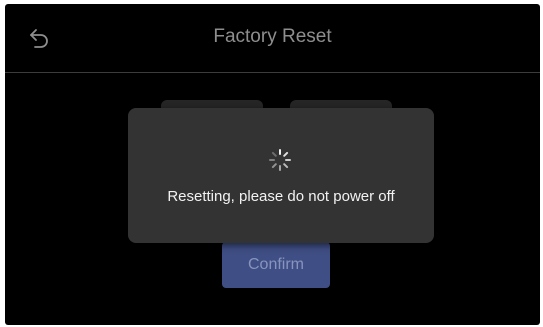 Image resolution: width=543 pixels, height=327 pixels. I want to click on page-title: Factory Reset, so click(272, 36).